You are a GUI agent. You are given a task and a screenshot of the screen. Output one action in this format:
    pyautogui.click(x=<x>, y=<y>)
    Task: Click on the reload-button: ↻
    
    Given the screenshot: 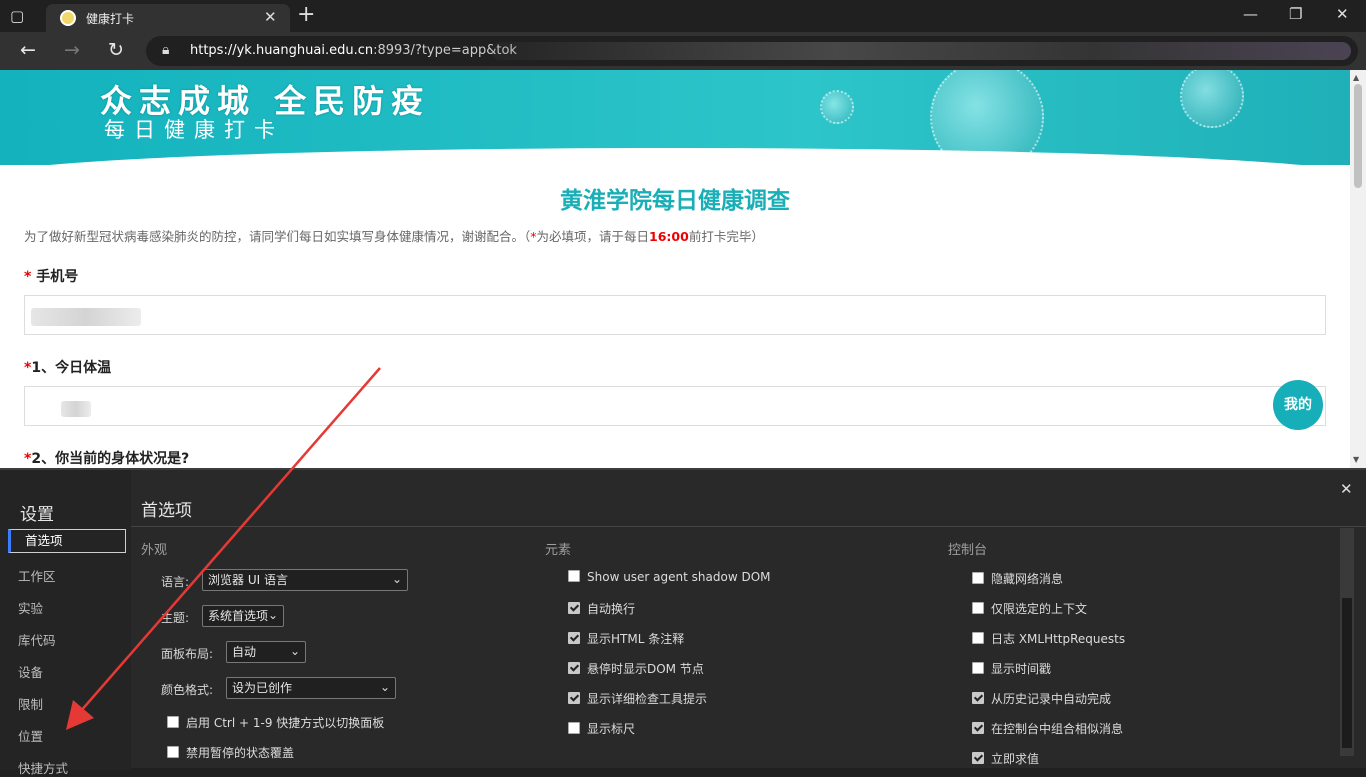 What is the action you would take?
    pyautogui.click(x=116, y=50)
    